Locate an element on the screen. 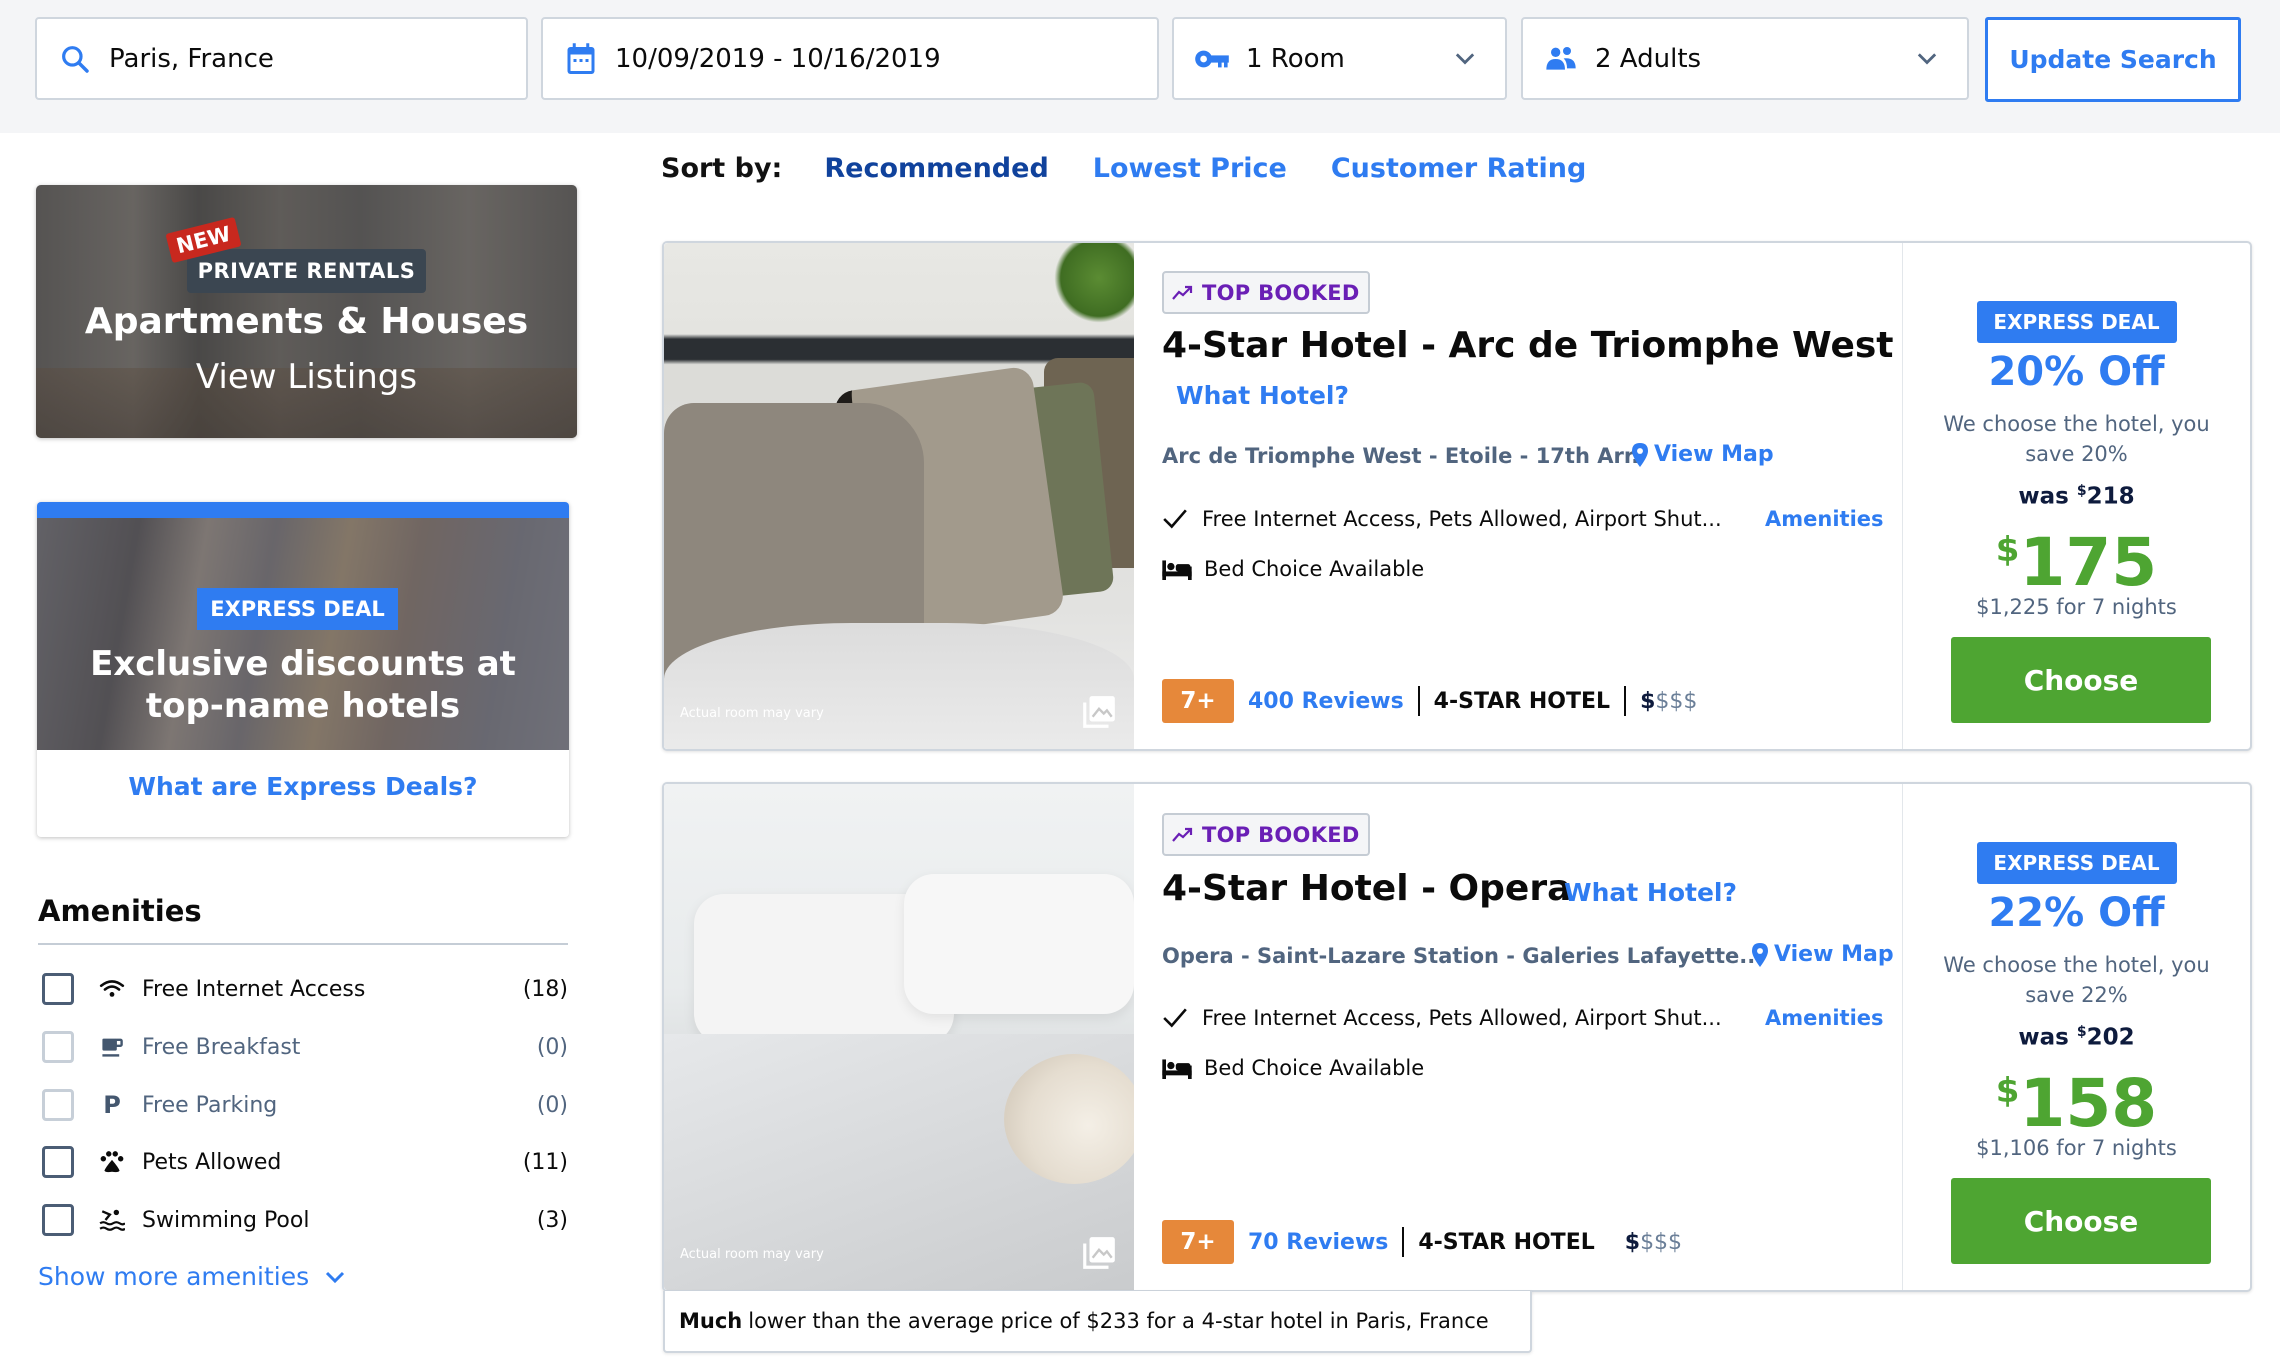 The image size is (2280, 1362). guests-value: 2 Adults is located at coordinates (1648, 58).